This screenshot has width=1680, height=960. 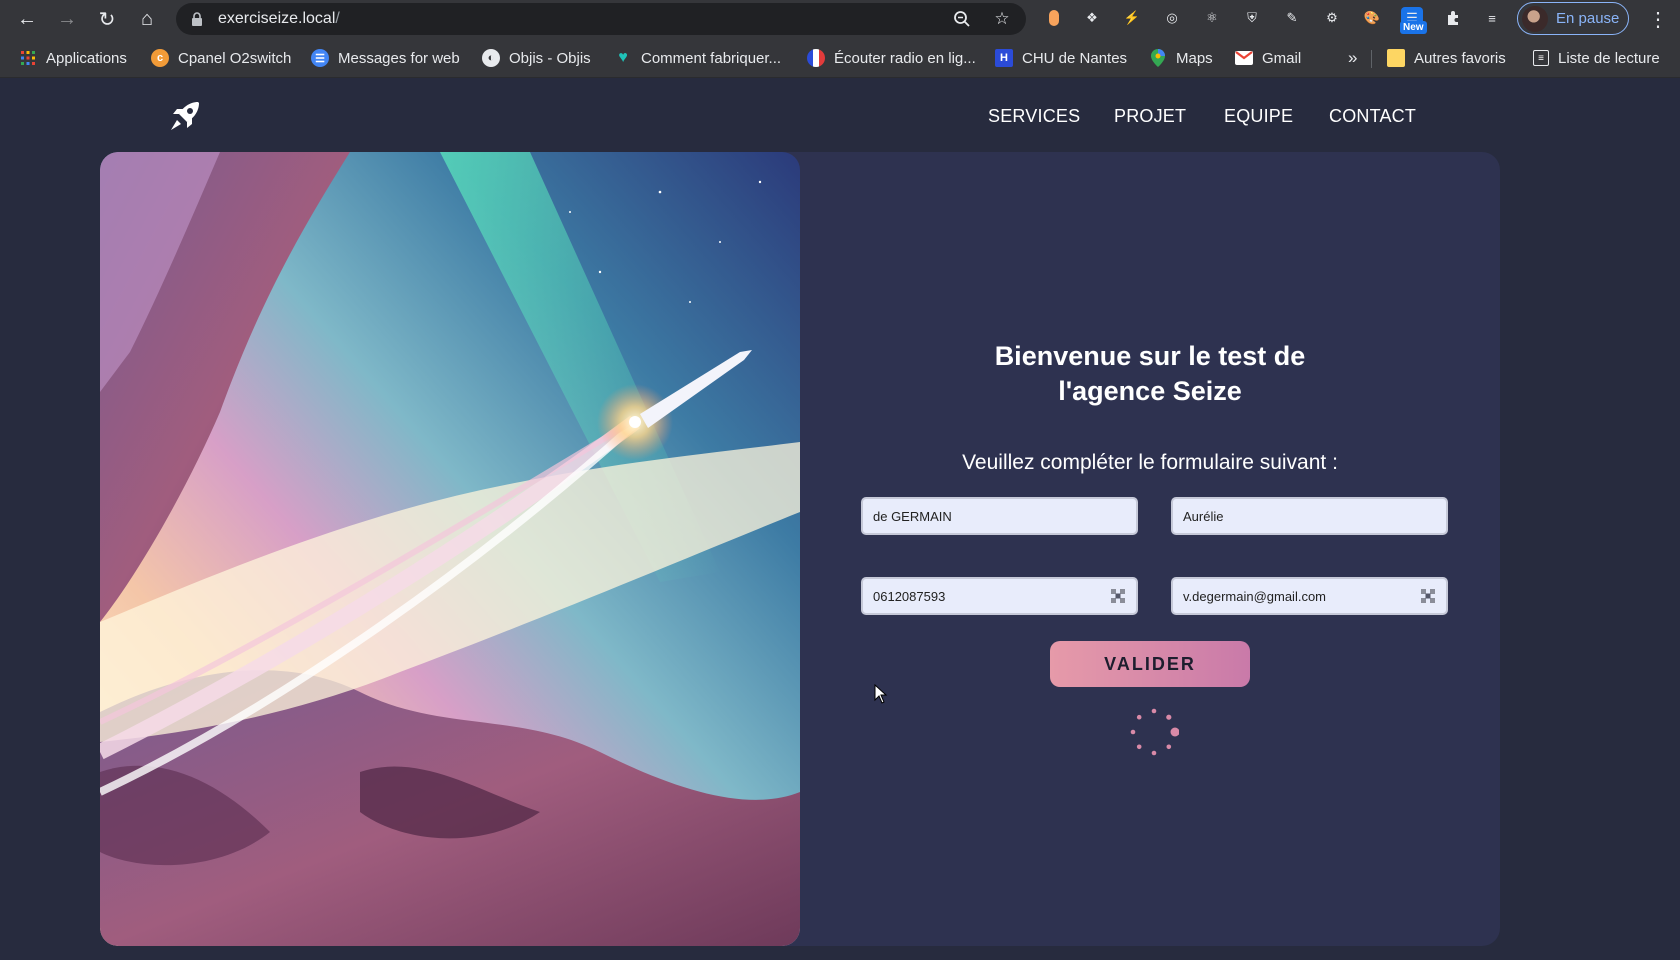 What do you see at coordinates (27, 19) in the screenshot?
I see `back-arrow-icon: ←` at bounding box center [27, 19].